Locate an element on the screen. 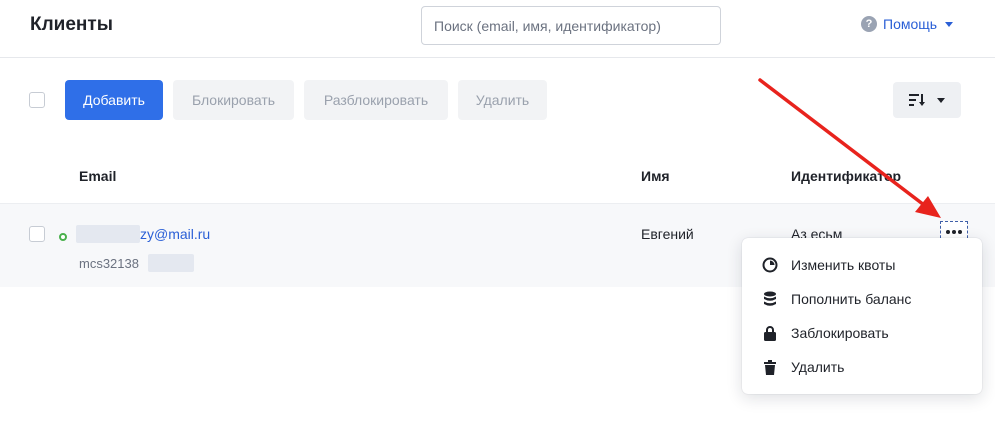 The height and width of the screenshot is (423, 995). page-title: Клиенты is located at coordinates (71, 24).